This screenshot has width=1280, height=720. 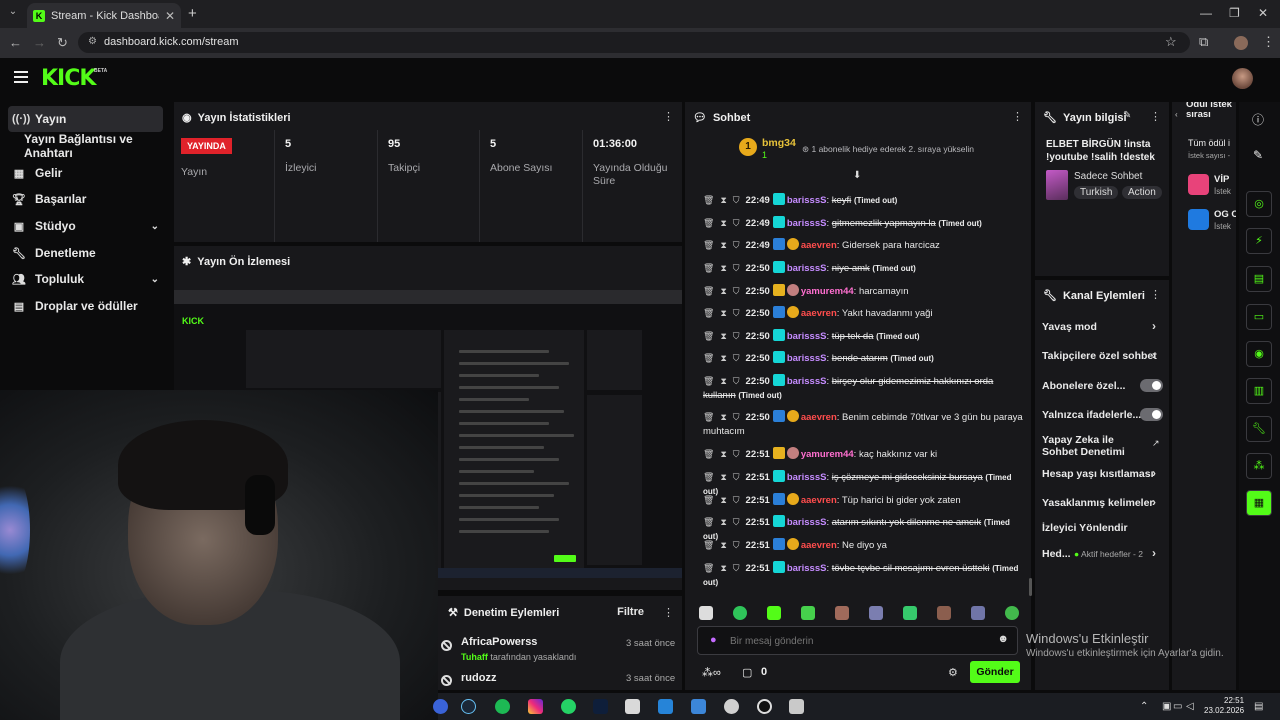 I want to click on reward-item-label: VİP, so click(x=1221, y=179).